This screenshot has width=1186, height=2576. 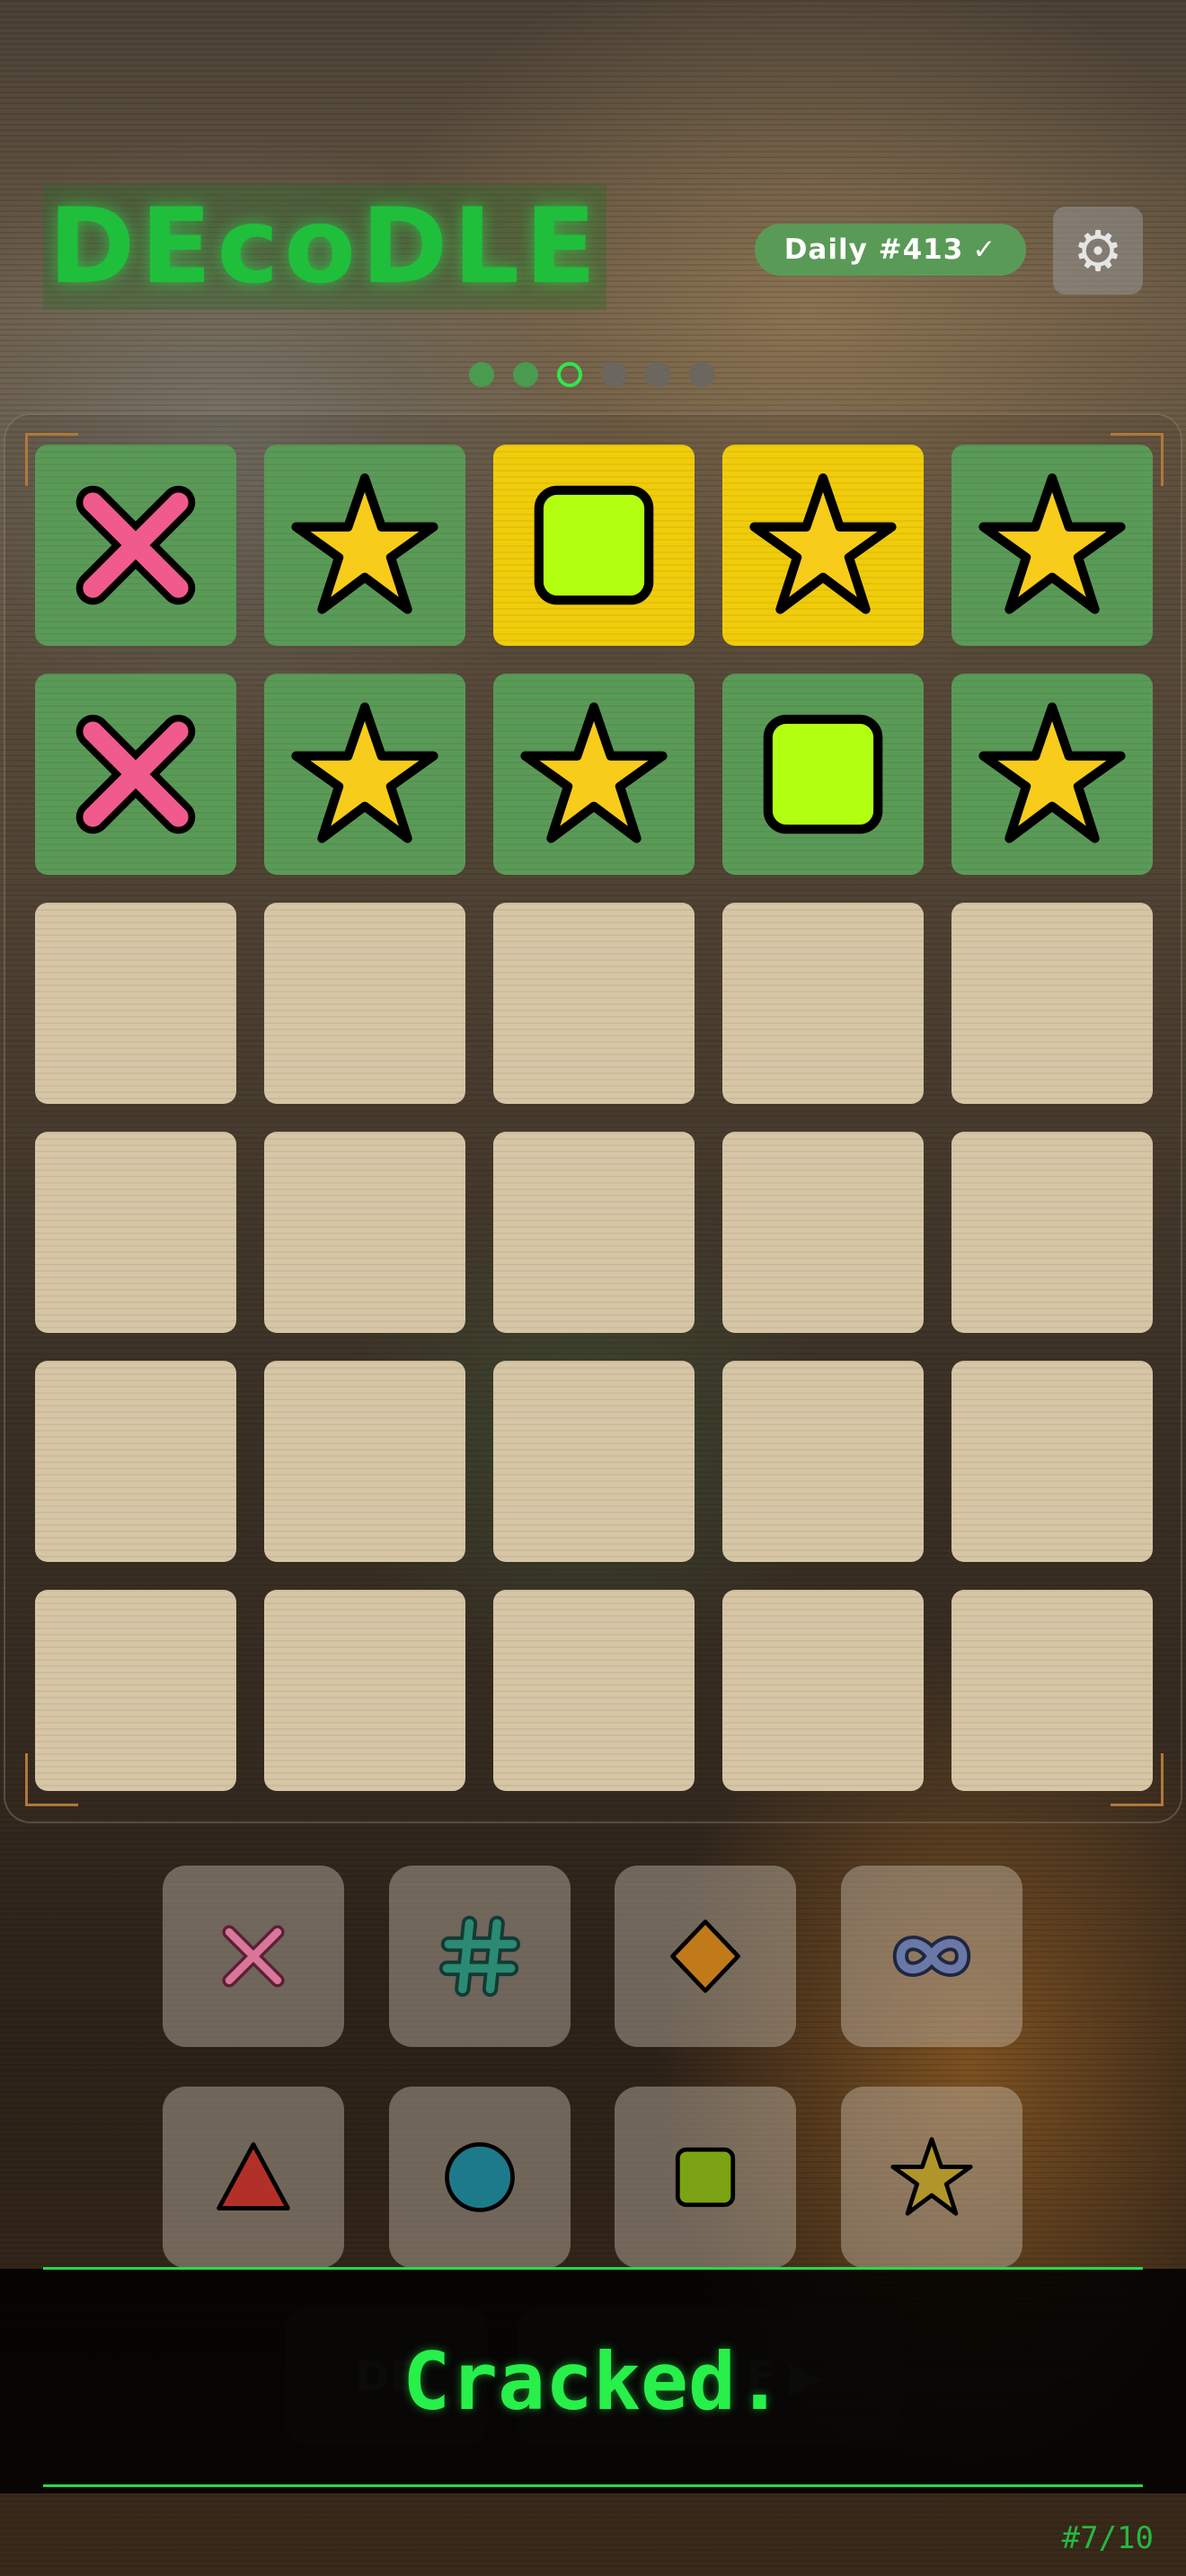 I want to click on key-infinity, so click(x=931, y=1956).